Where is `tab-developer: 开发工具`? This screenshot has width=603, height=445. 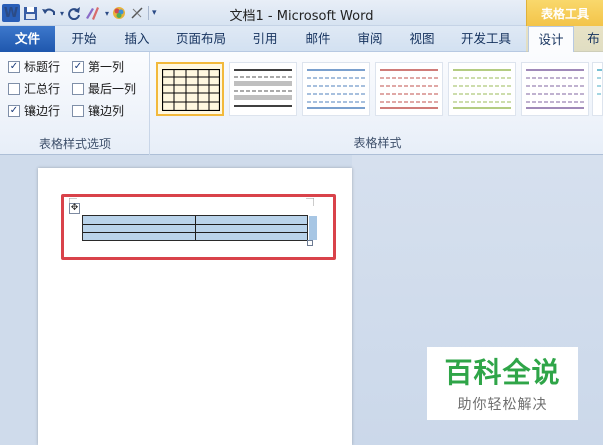 tab-developer: 开发工具 is located at coordinates (486, 39).